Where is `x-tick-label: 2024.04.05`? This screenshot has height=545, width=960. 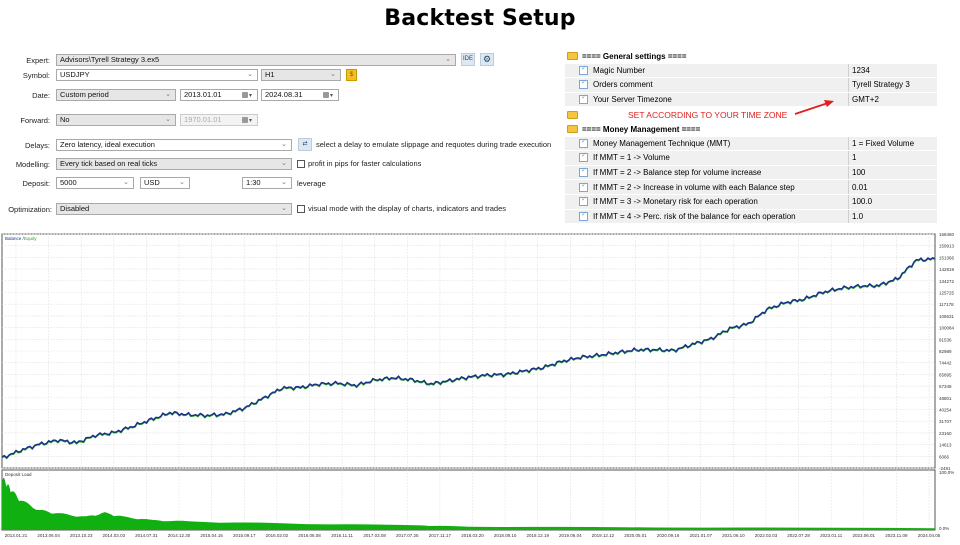
x-tick-label: 2024.04.05 is located at coordinates (929, 535).